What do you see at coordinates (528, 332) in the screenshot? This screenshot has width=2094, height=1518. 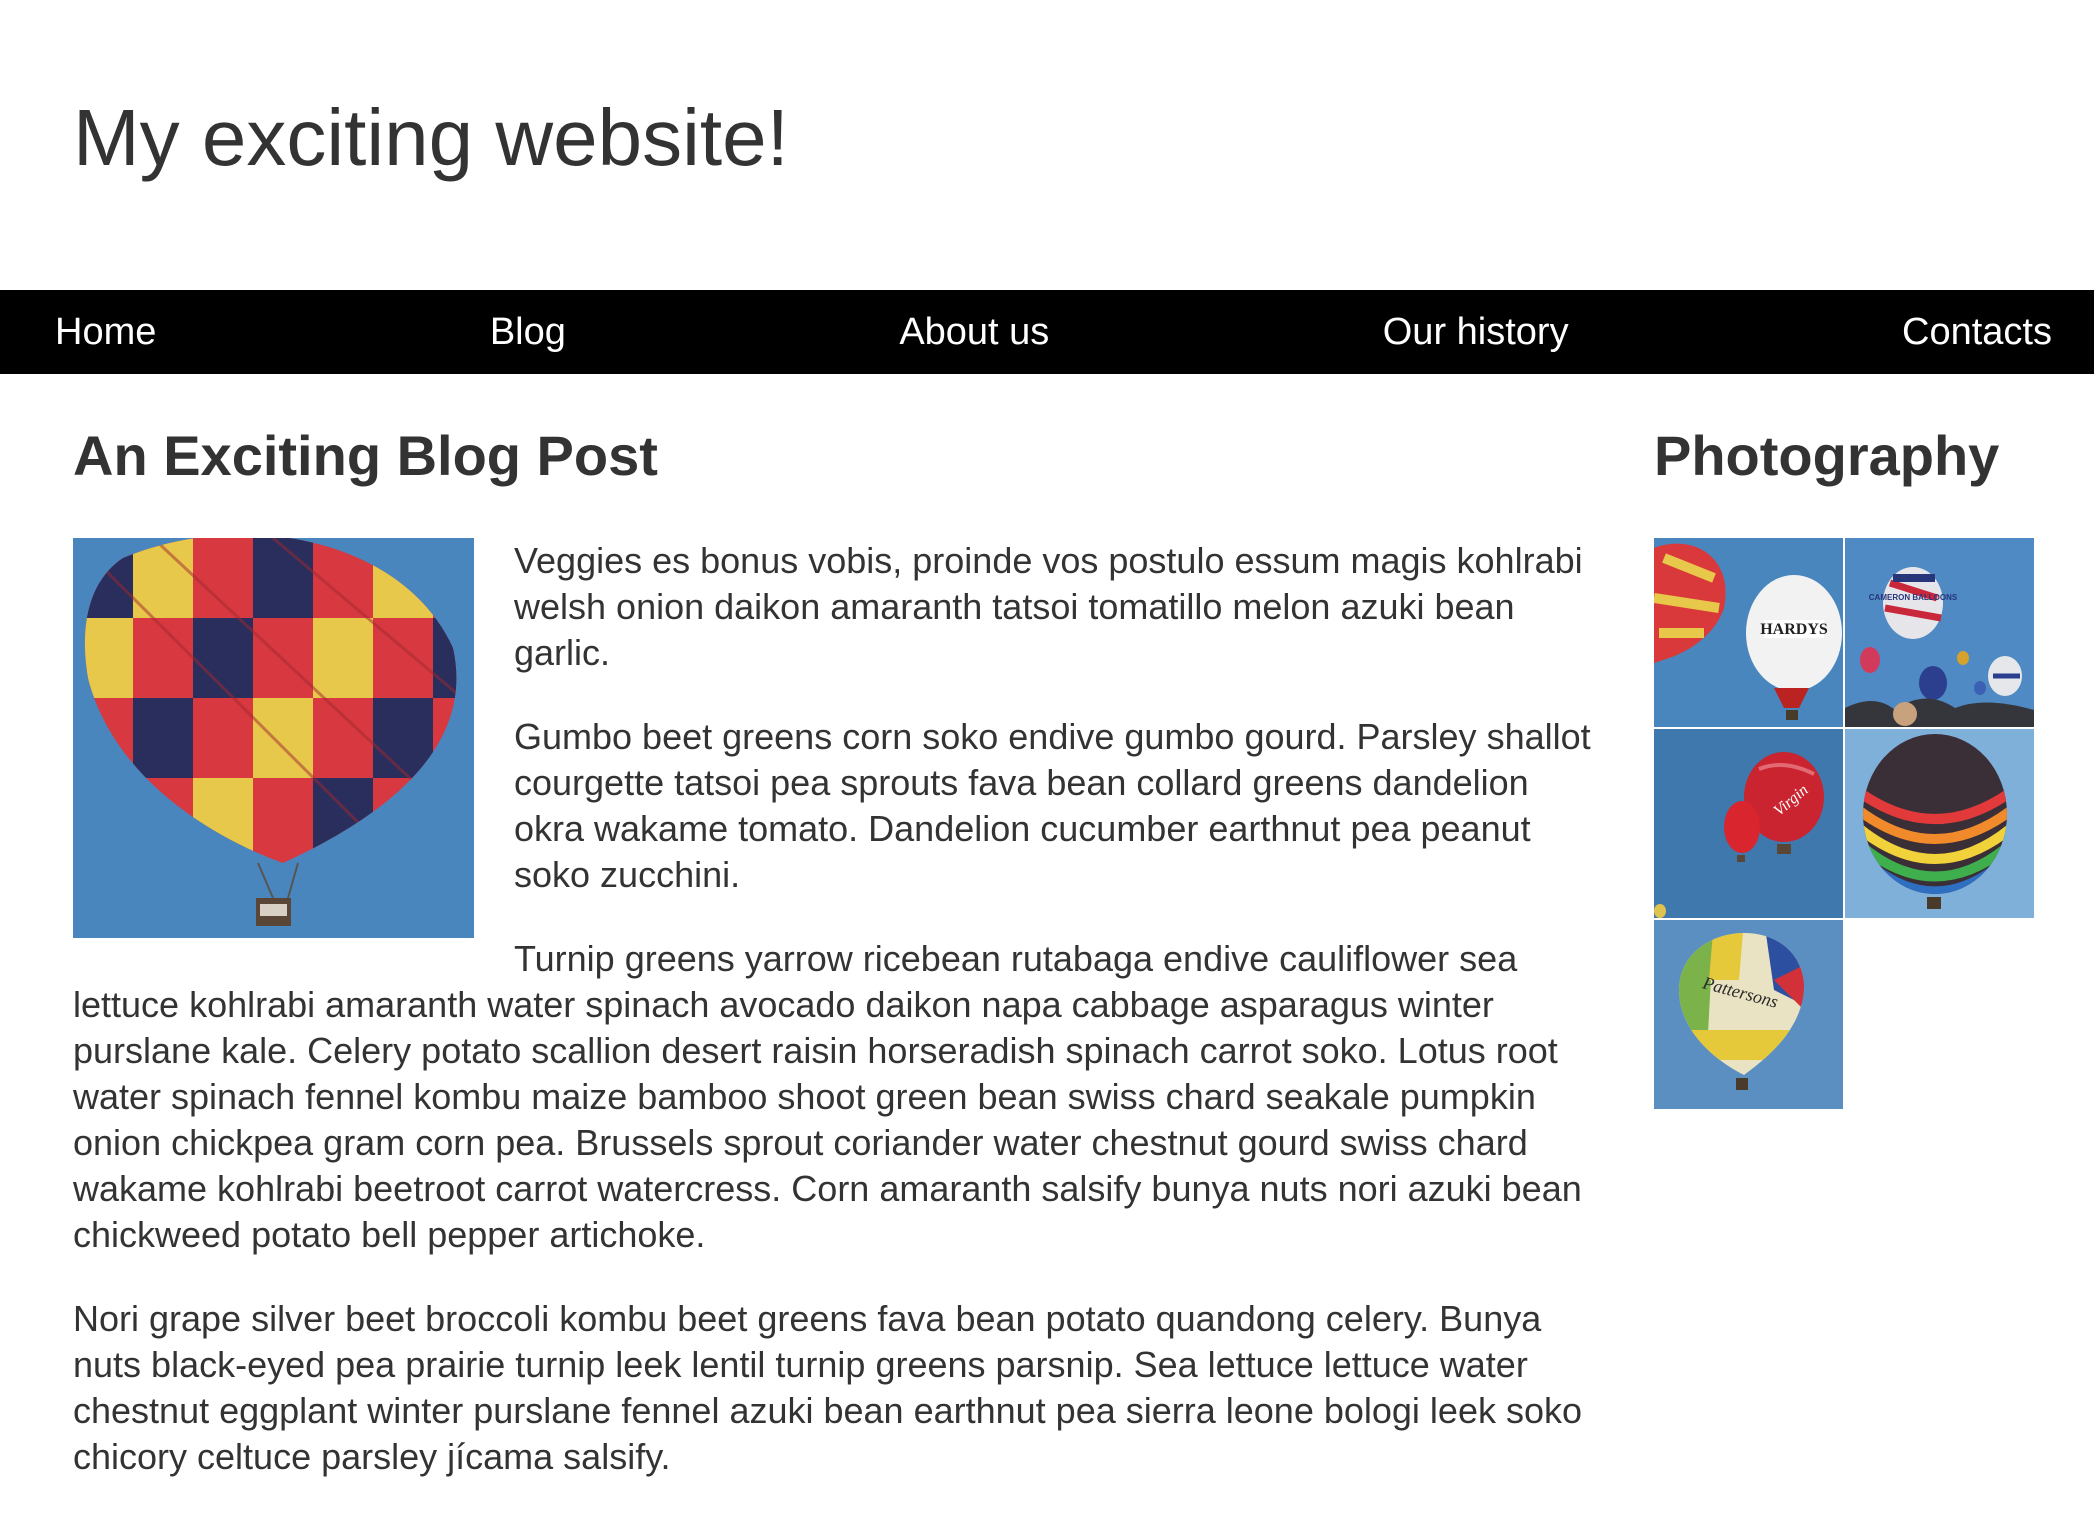 I see `nav-link-blog: Blog` at bounding box center [528, 332].